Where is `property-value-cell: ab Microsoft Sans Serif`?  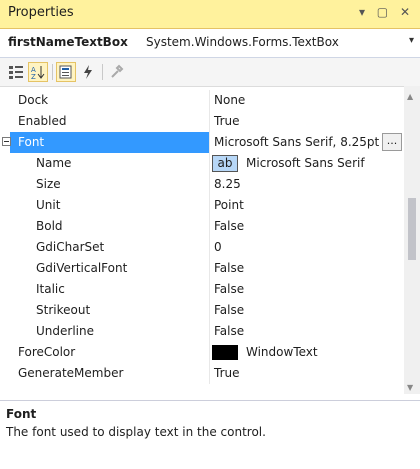 property-value-cell: ab Microsoft Sans Serif is located at coordinates (307, 163).